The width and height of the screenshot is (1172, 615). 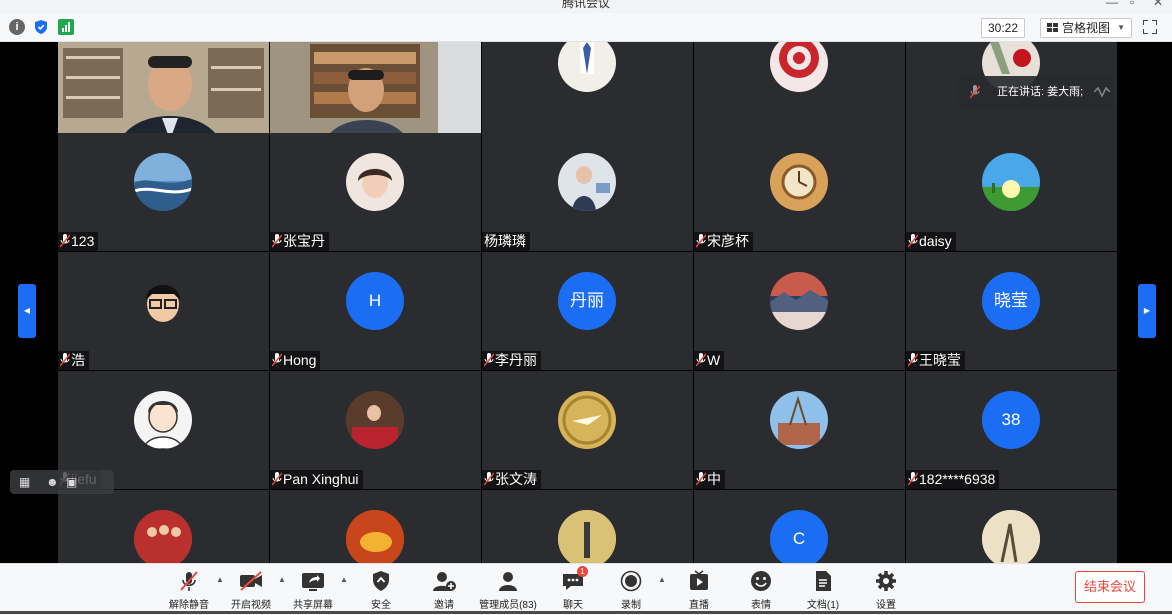 I want to click on participant-tile: Pan Xinghui, so click(x=375, y=430).